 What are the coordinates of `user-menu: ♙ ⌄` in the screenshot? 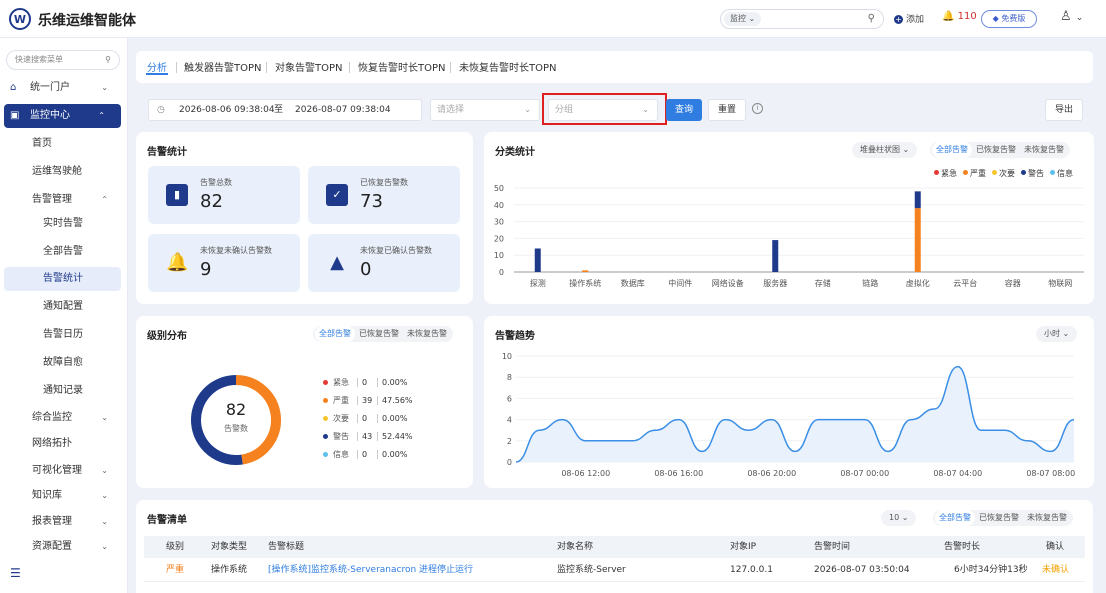 It's located at (1071, 16).